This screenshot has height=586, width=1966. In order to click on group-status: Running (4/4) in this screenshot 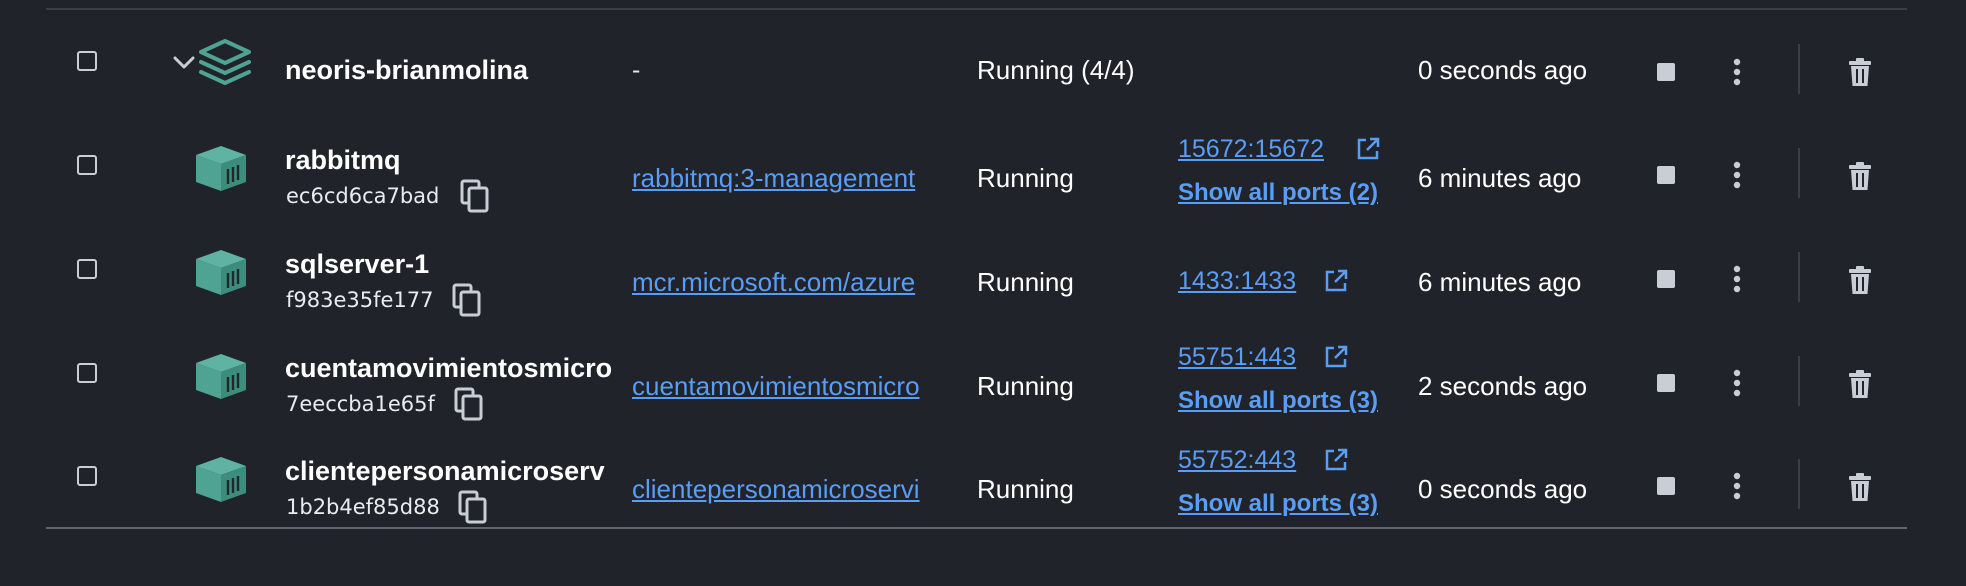, I will do `click(1056, 70)`.